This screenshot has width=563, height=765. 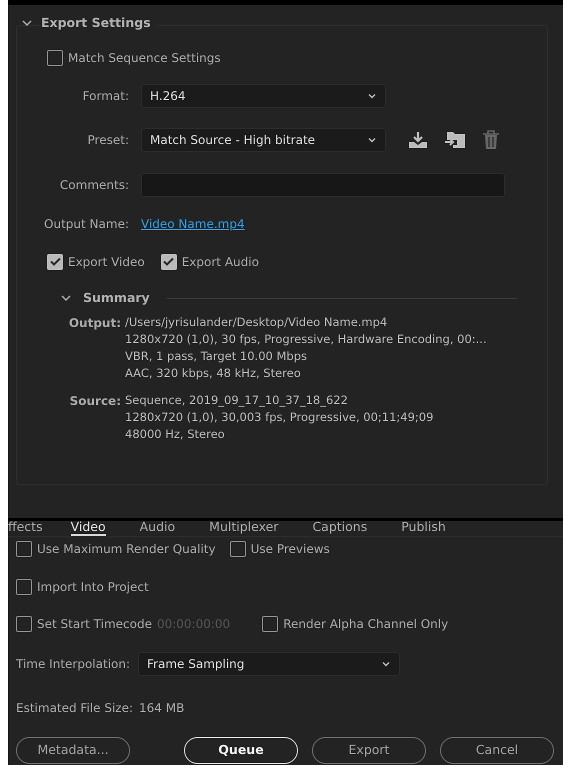 What do you see at coordinates (269, 664) in the screenshot?
I see `interpolation-dropdown: Frame Sampling` at bounding box center [269, 664].